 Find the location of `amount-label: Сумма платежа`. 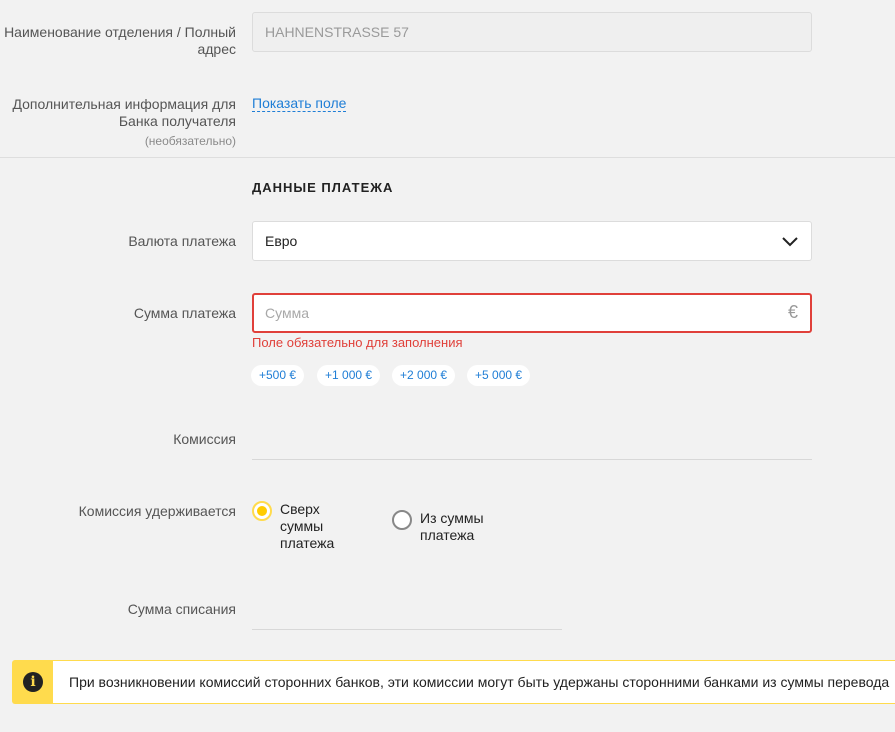

amount-label: Сумма платежа is located at coordinates (184, 313).